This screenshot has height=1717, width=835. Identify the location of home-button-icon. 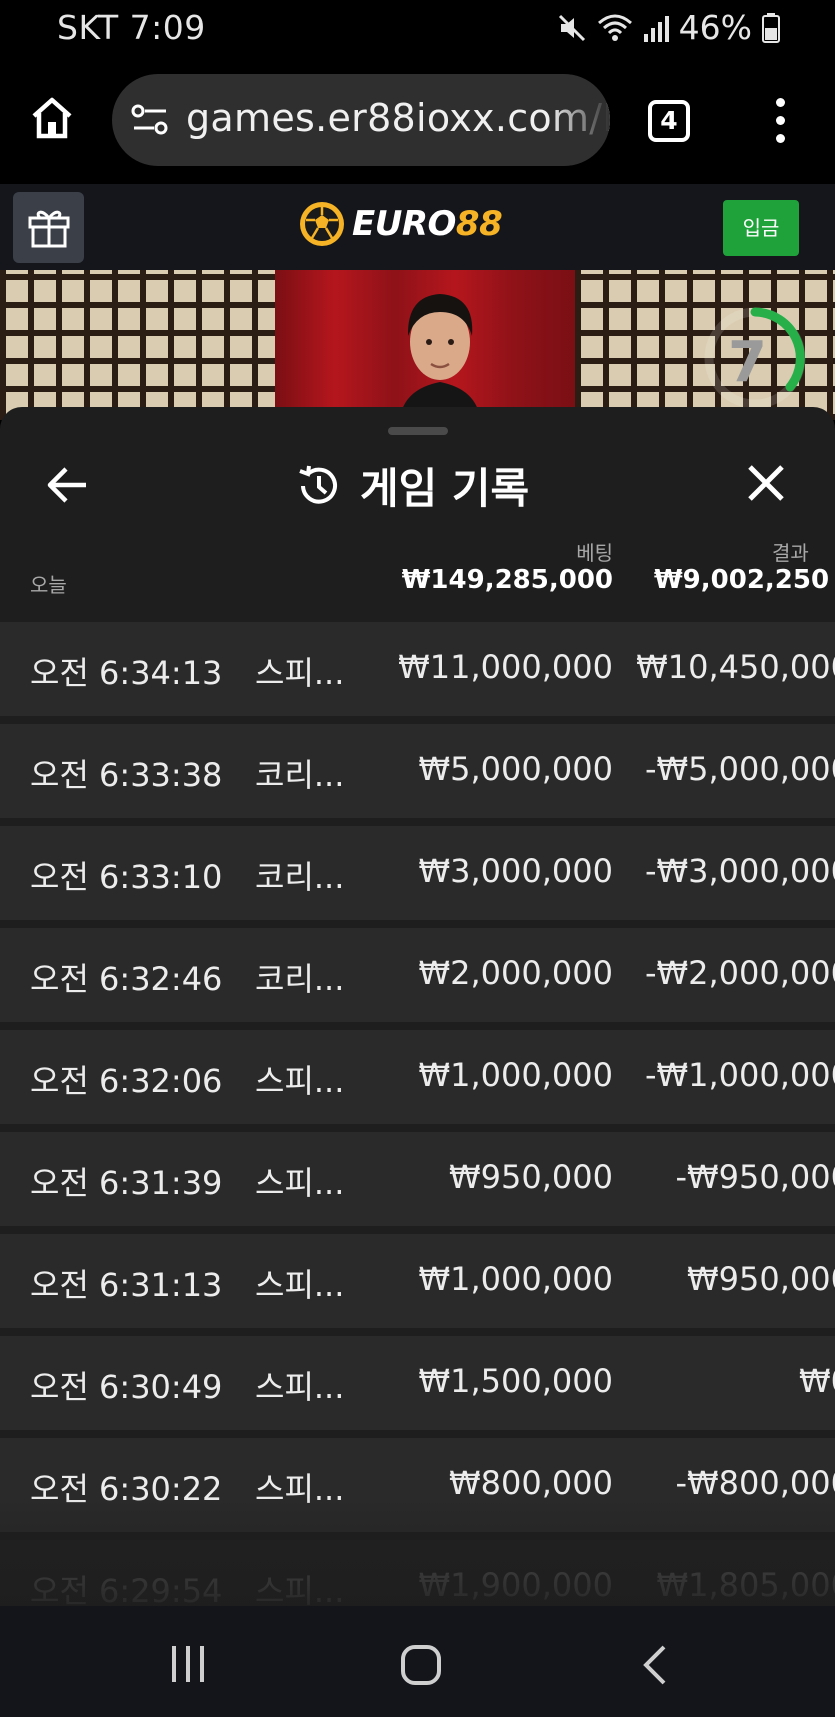
(421, 1667).